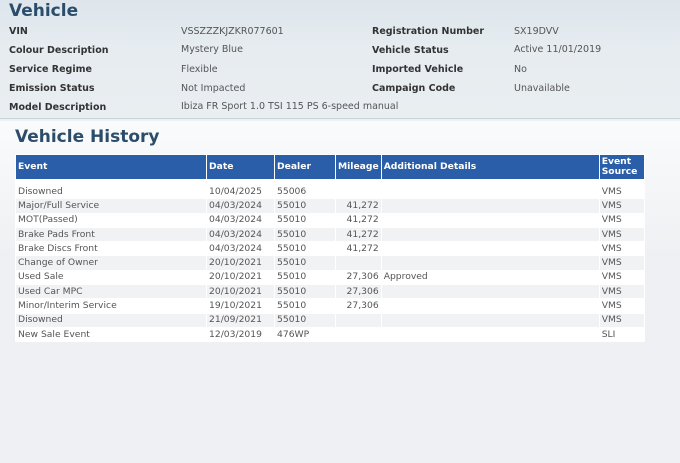 This screenshot has width=680, height=463. Describe the element at coordinates (490, 277) in the screenshot. I see `cell-additional-details: Approved` at that location.